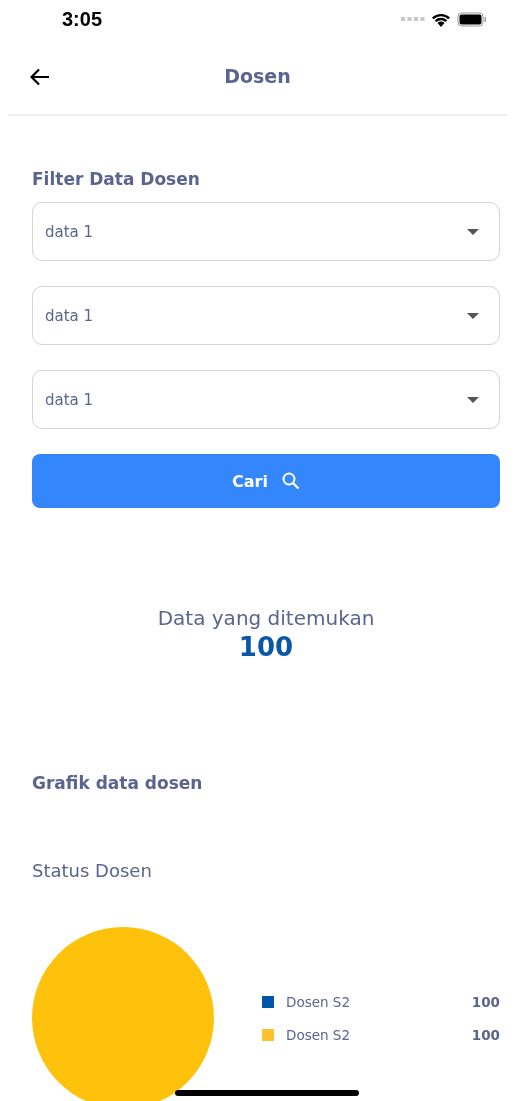 The height and width of the screenshot is (1101, 515). What do you see at coordinates (266, 647) in the screenshot?
I see `result-count: 100` at bounding box center [266, 647].